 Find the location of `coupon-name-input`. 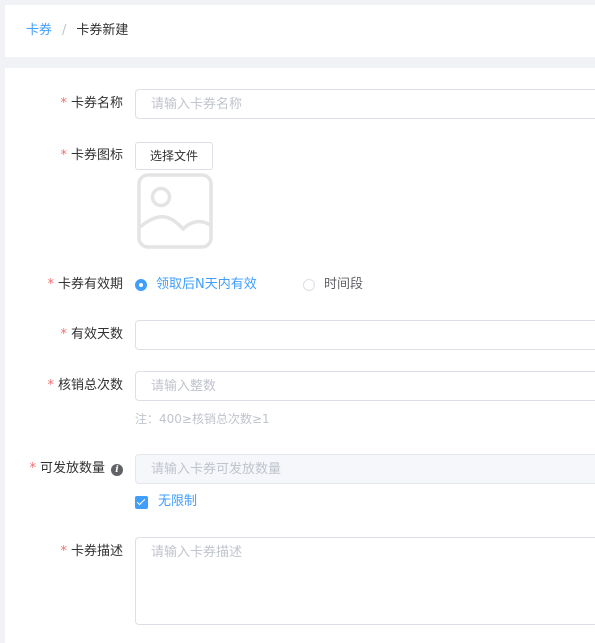

coupon-name-input is located at coordinates (365, 104).